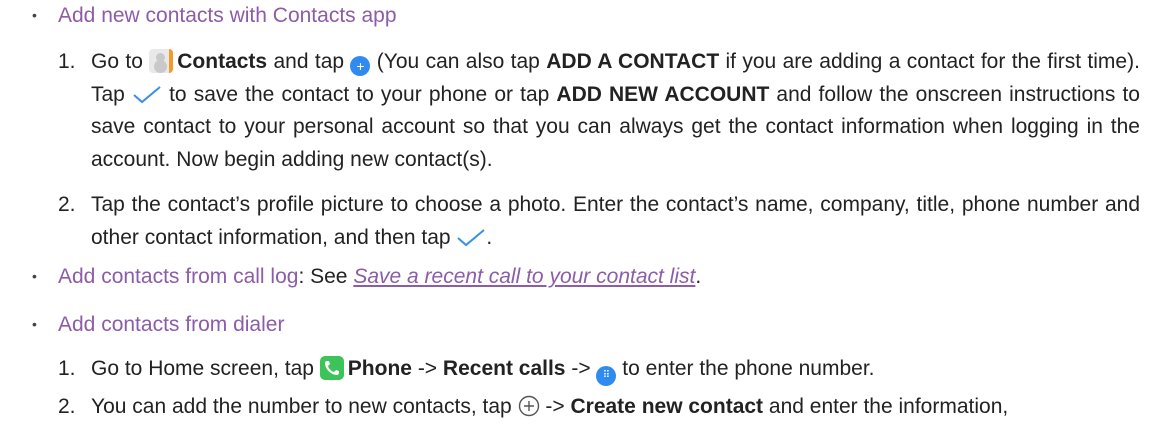 The image size is (1160, 424). What do you see at coordinates (360, 66) in the screenshot?
I see `add-plus-icon: +` at bounding box center [360, 66].